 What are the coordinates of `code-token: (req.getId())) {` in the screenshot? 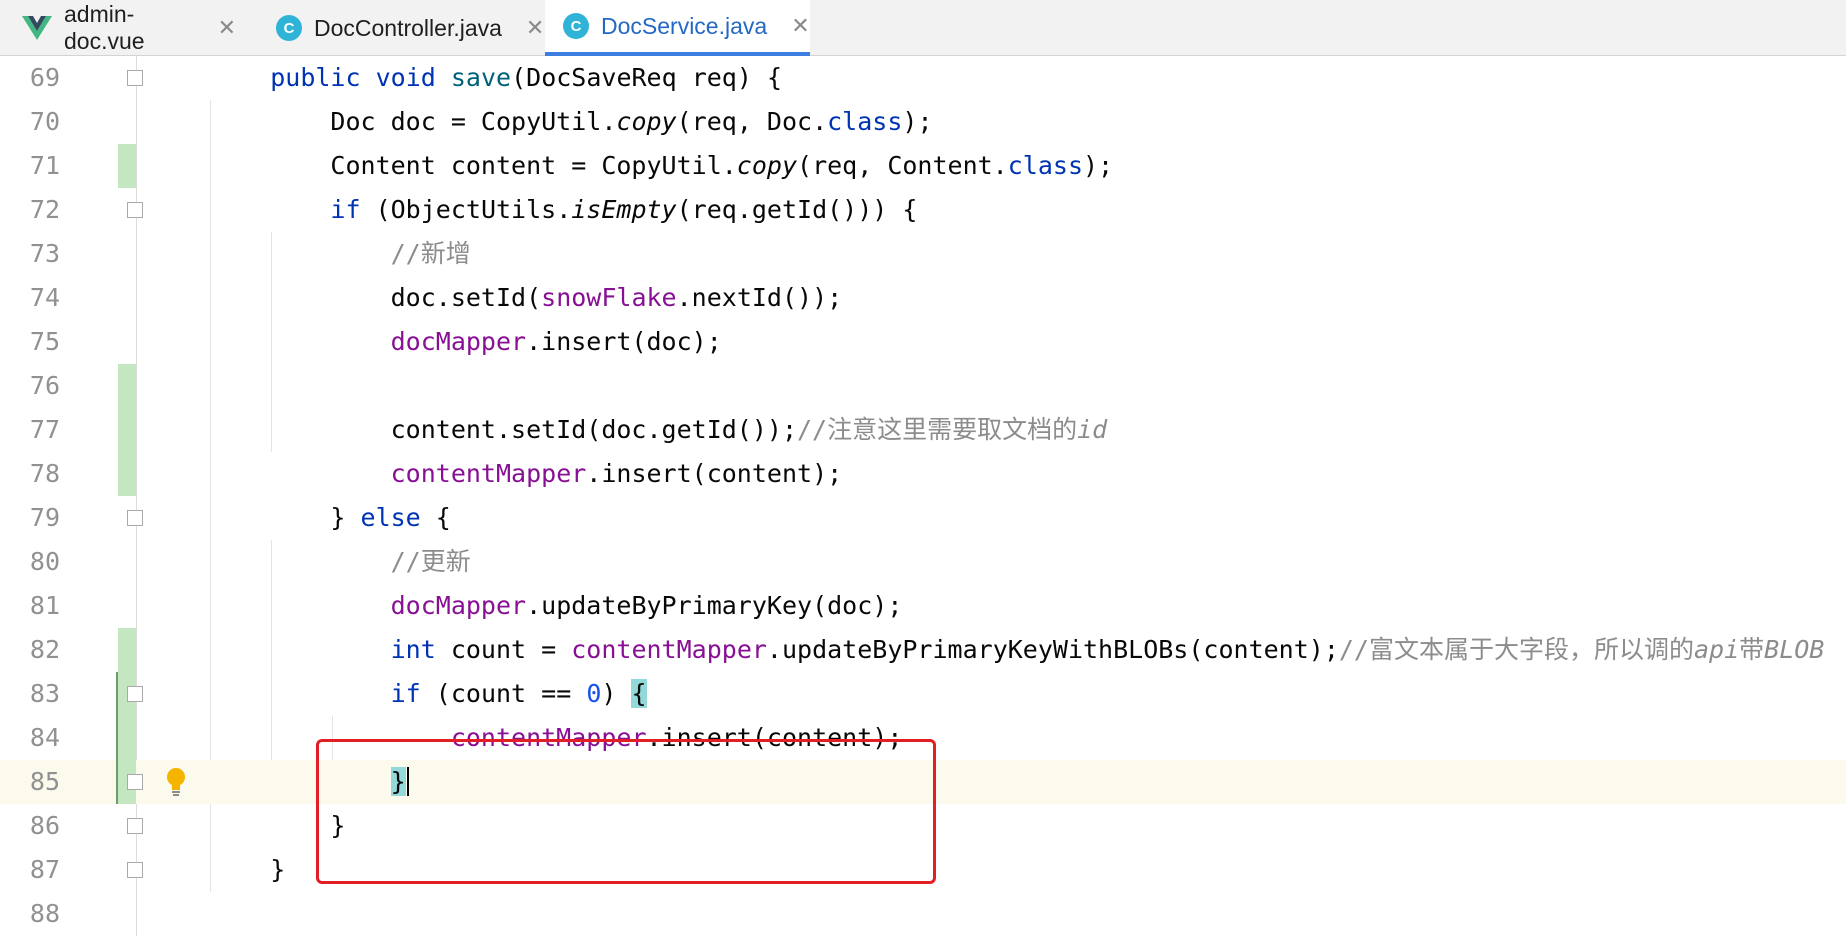 It's located at (797, 209).